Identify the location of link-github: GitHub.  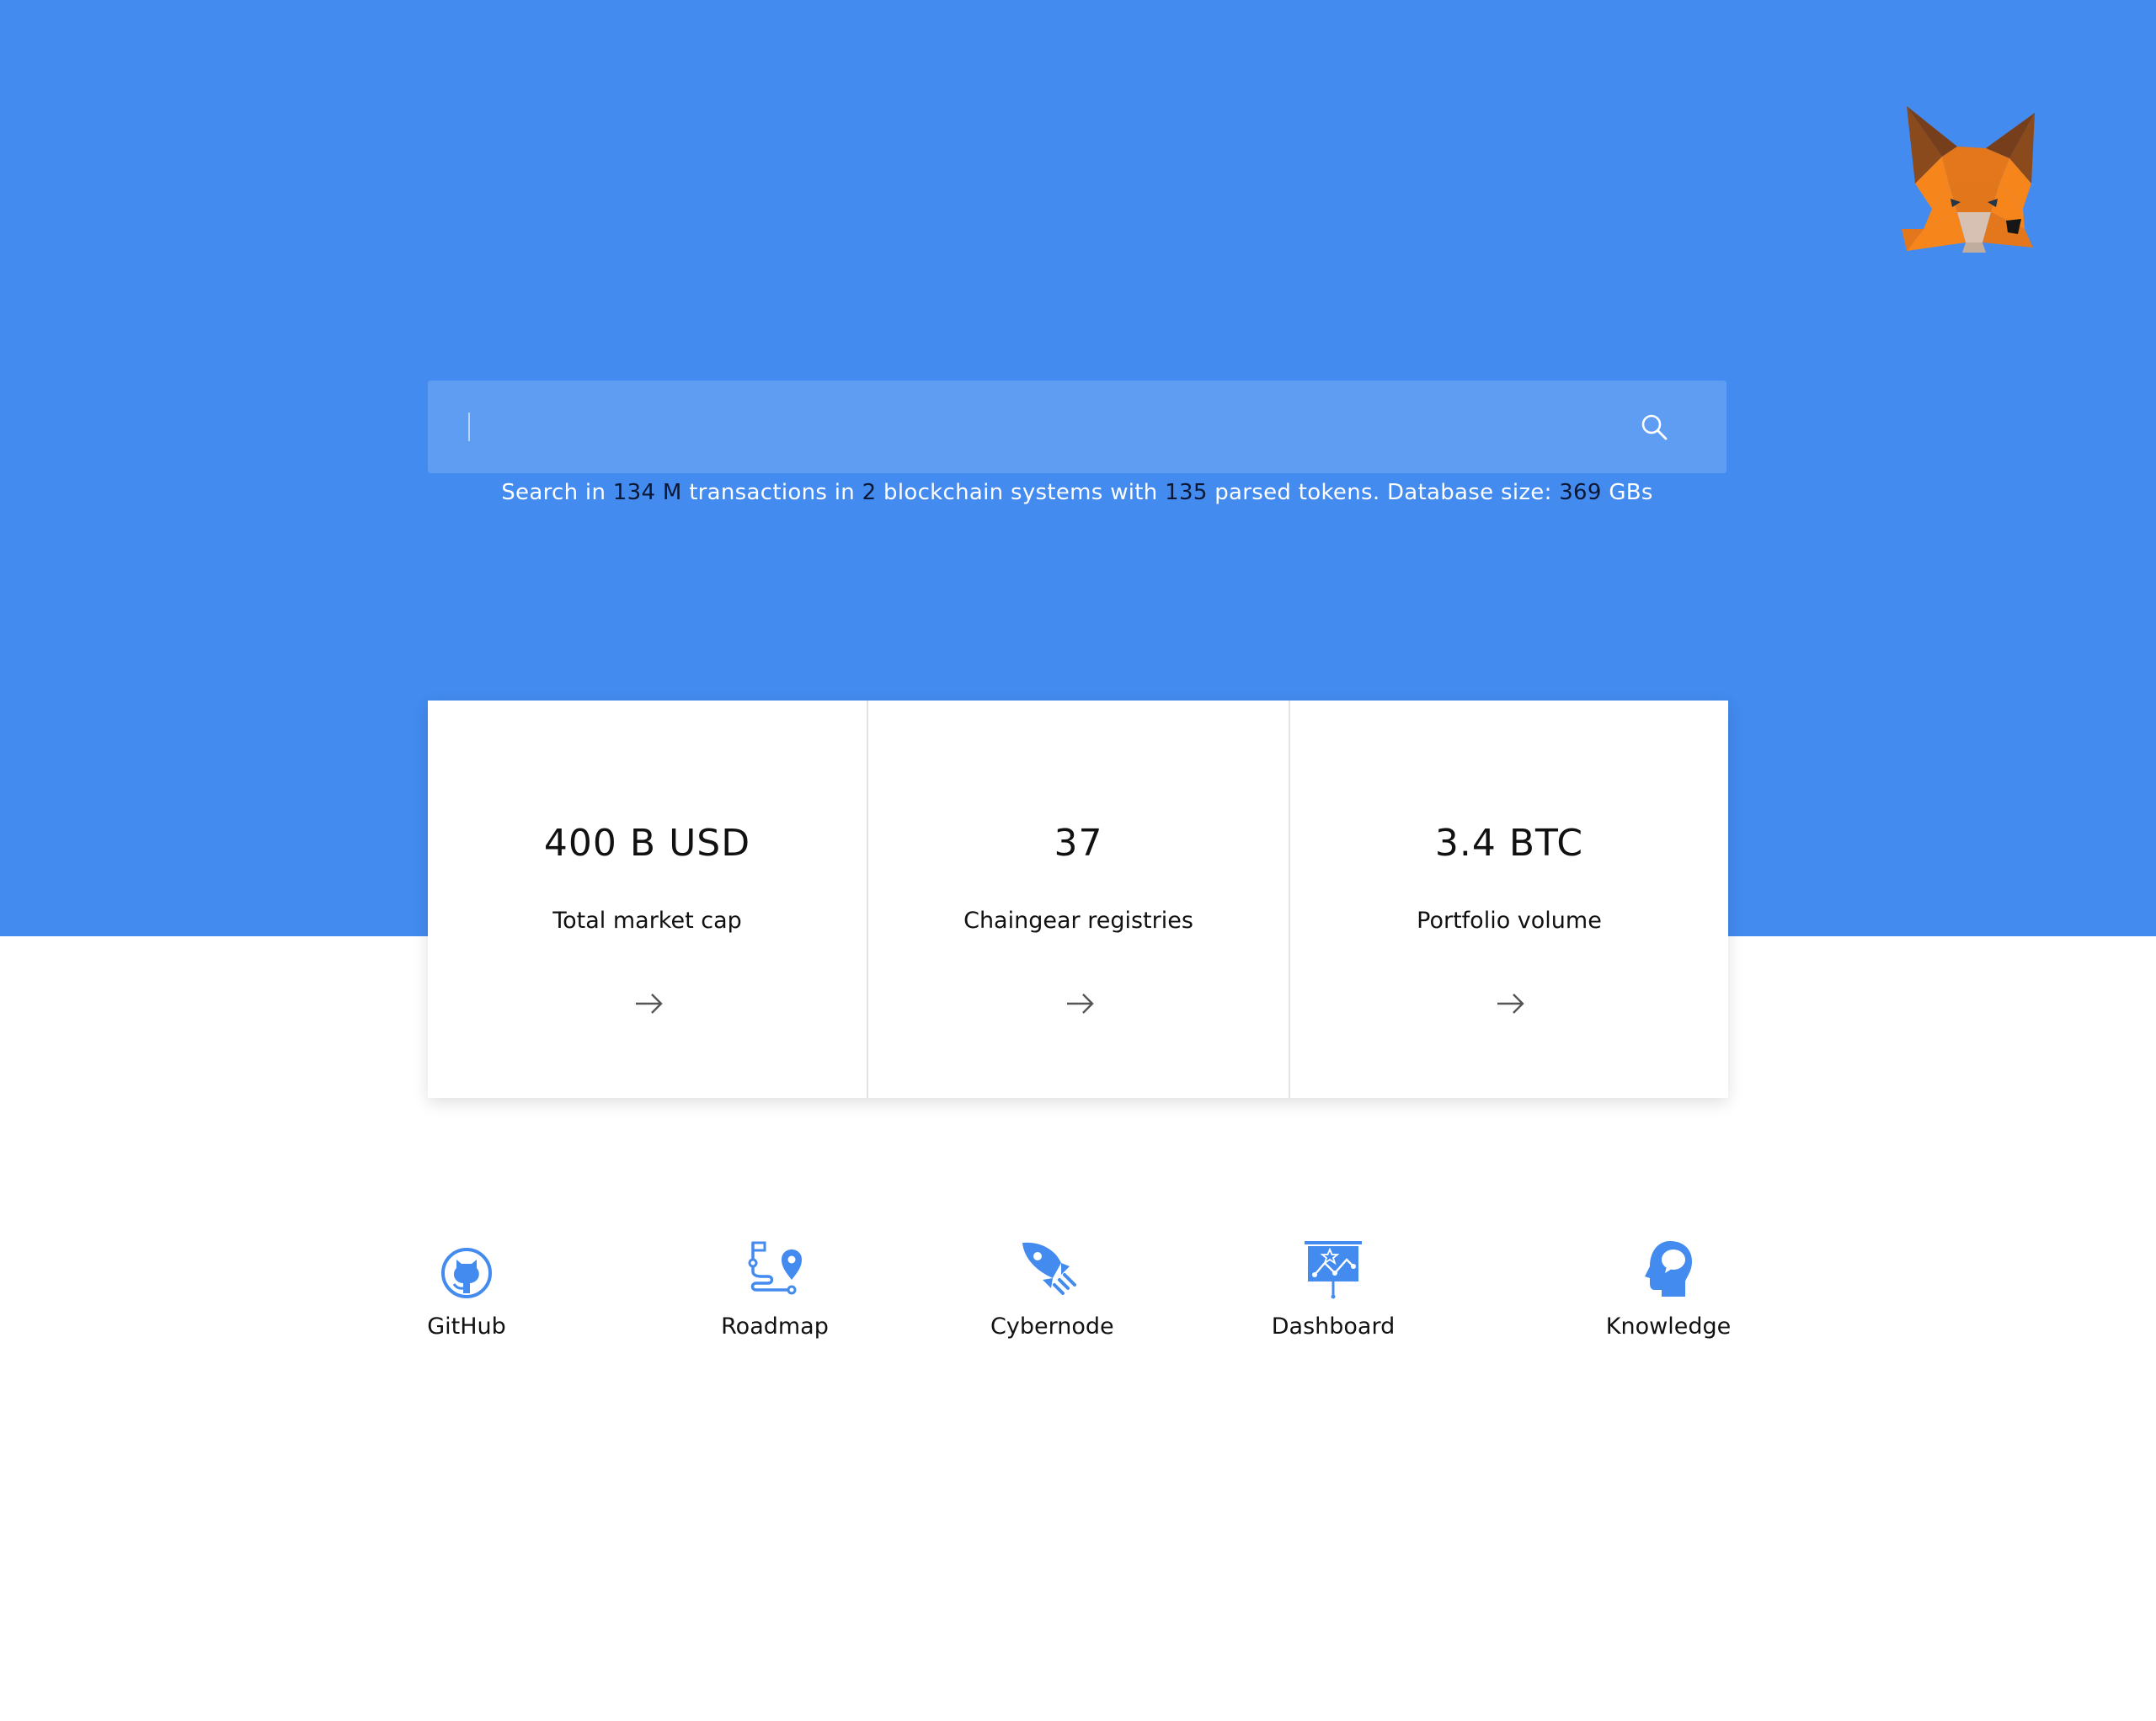
(466, 1289).